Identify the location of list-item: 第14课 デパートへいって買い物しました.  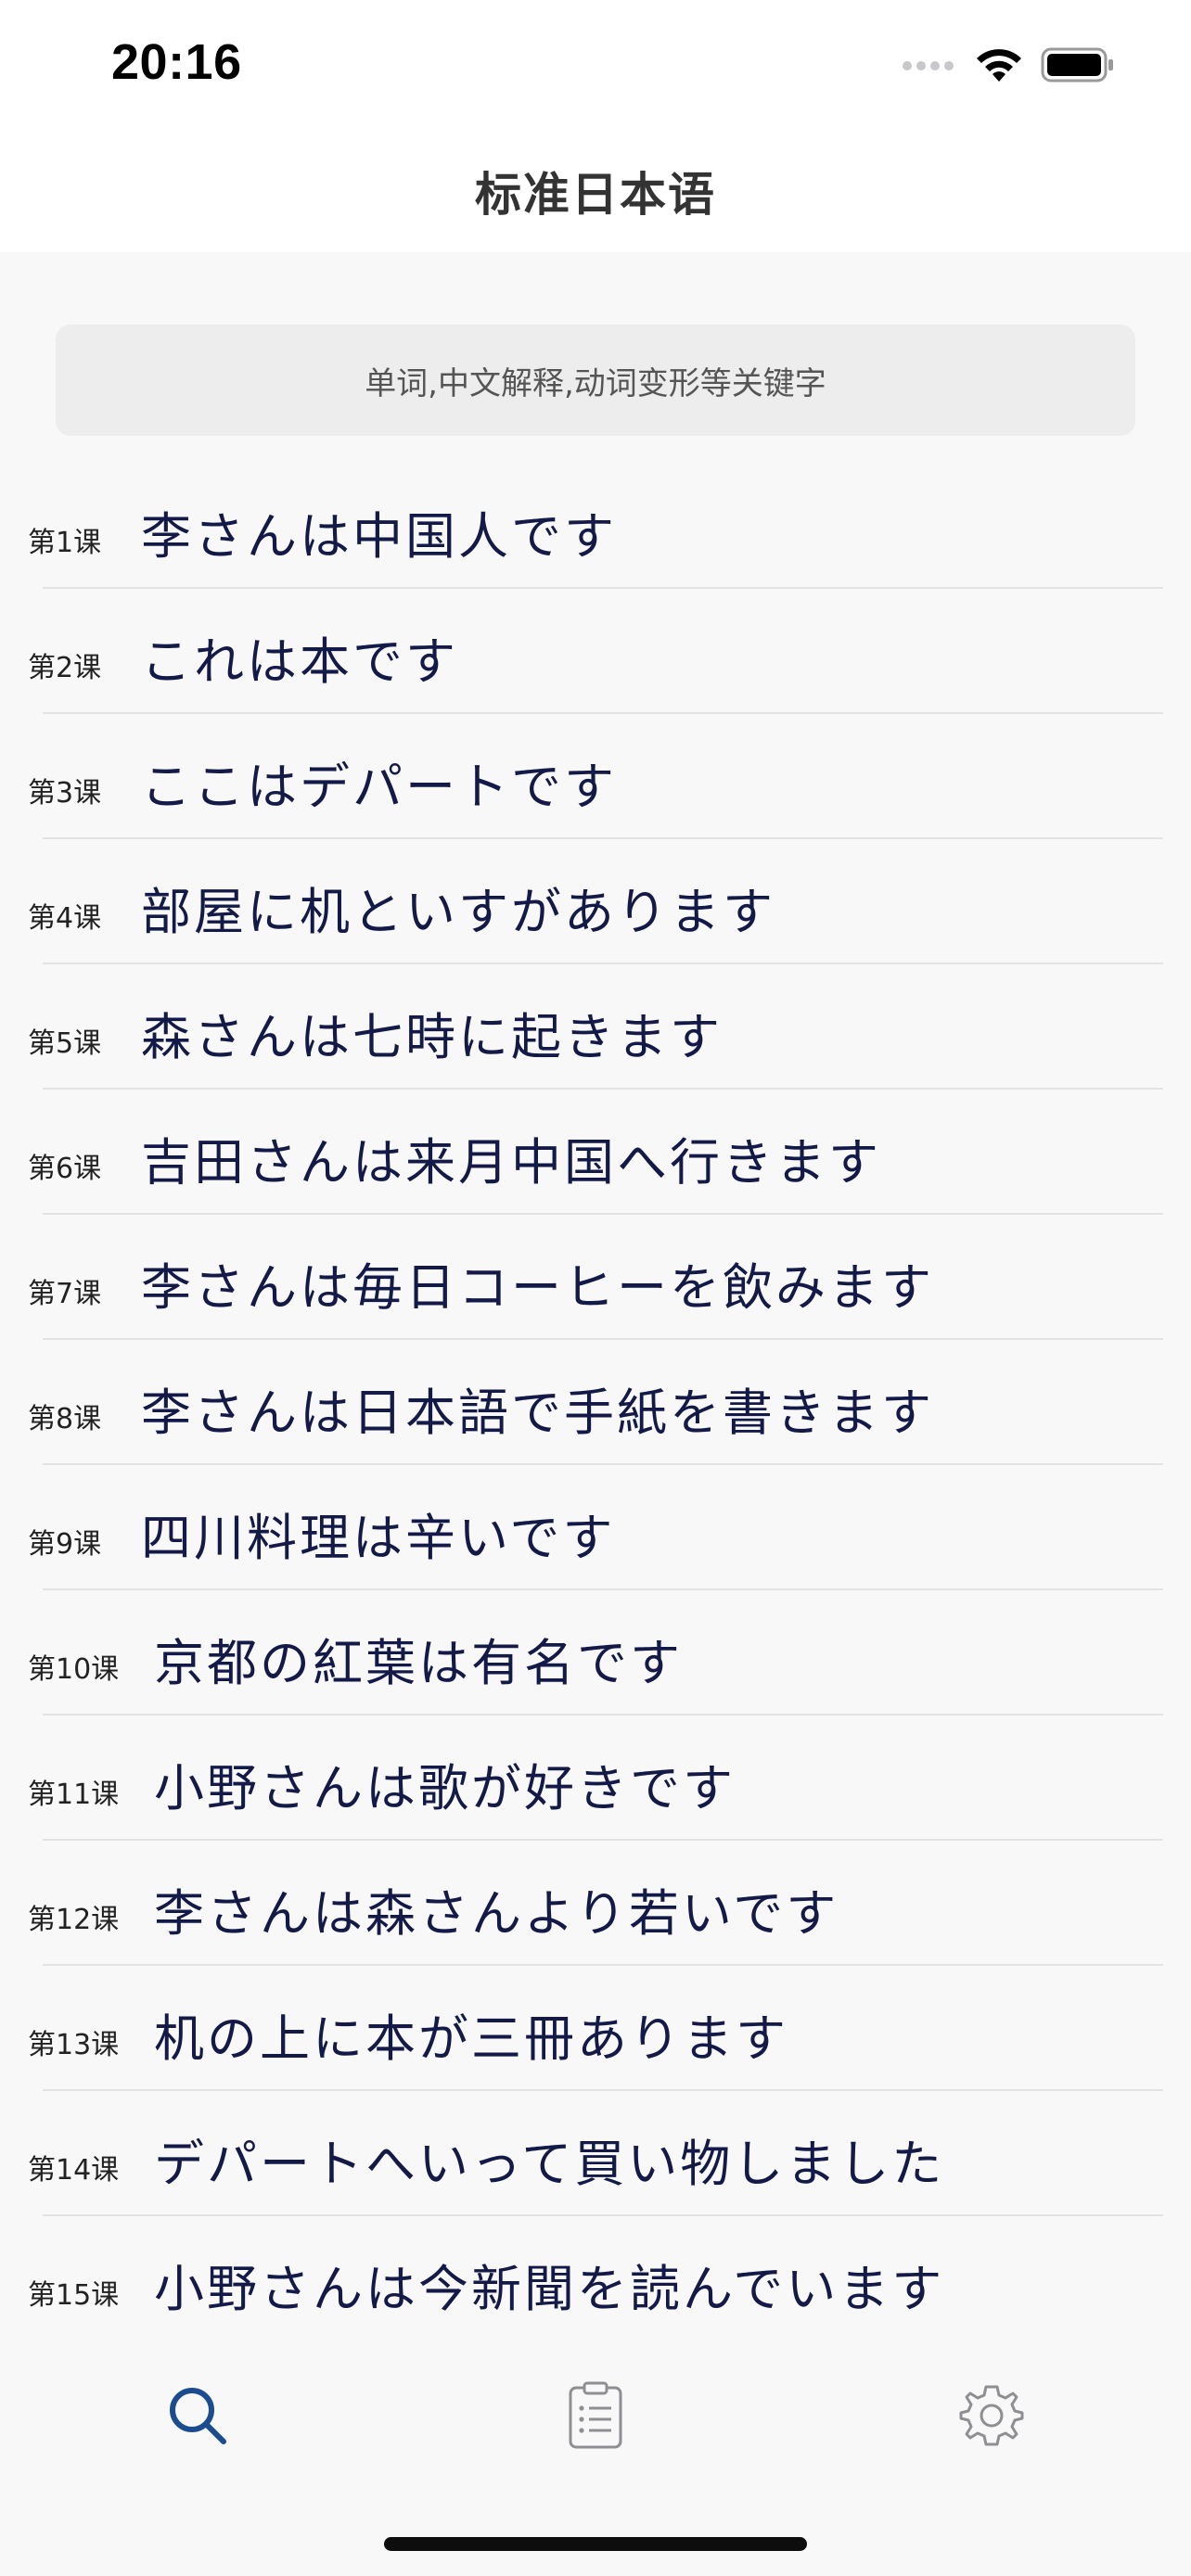
(595, 2153).